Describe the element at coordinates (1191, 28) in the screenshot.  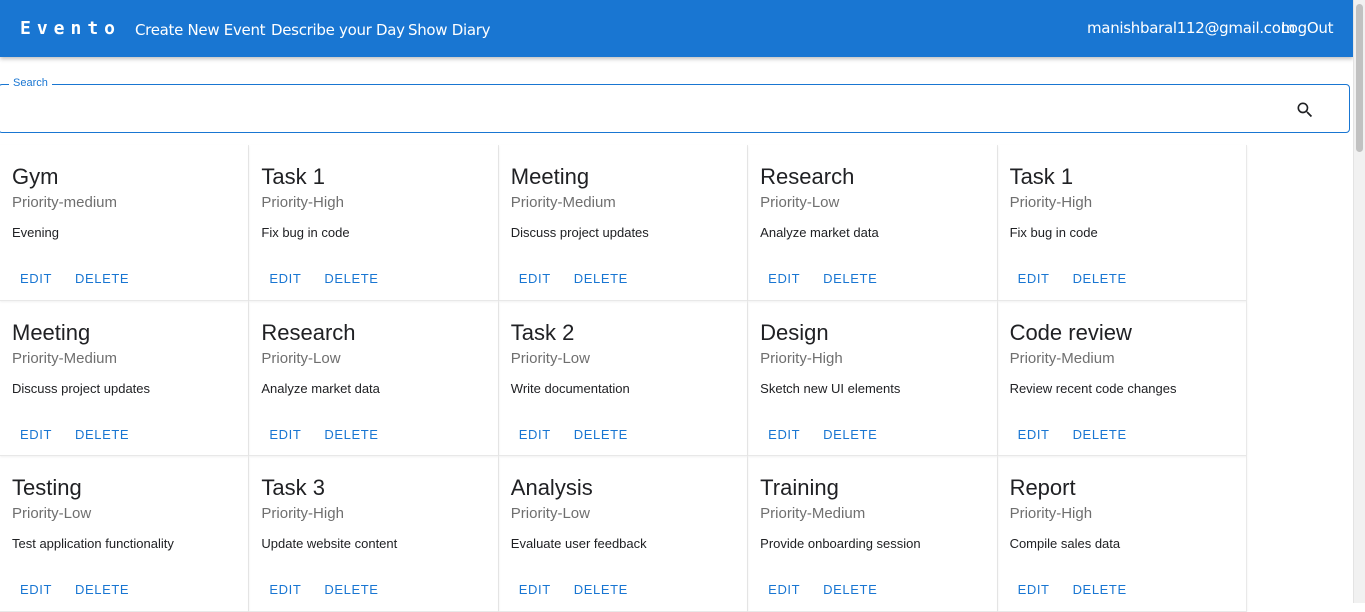
I see `user-email: manishbaral112@gmail.com` at that location.